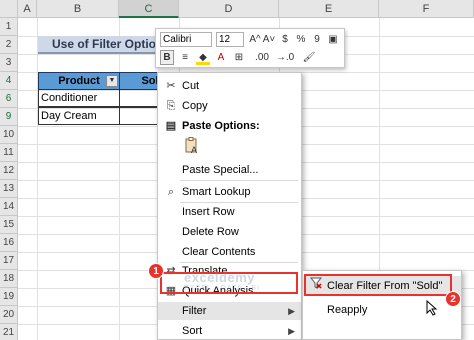 This screenshot has width=474, height=340. I want to click on row-header: 19, so click(9, 297).